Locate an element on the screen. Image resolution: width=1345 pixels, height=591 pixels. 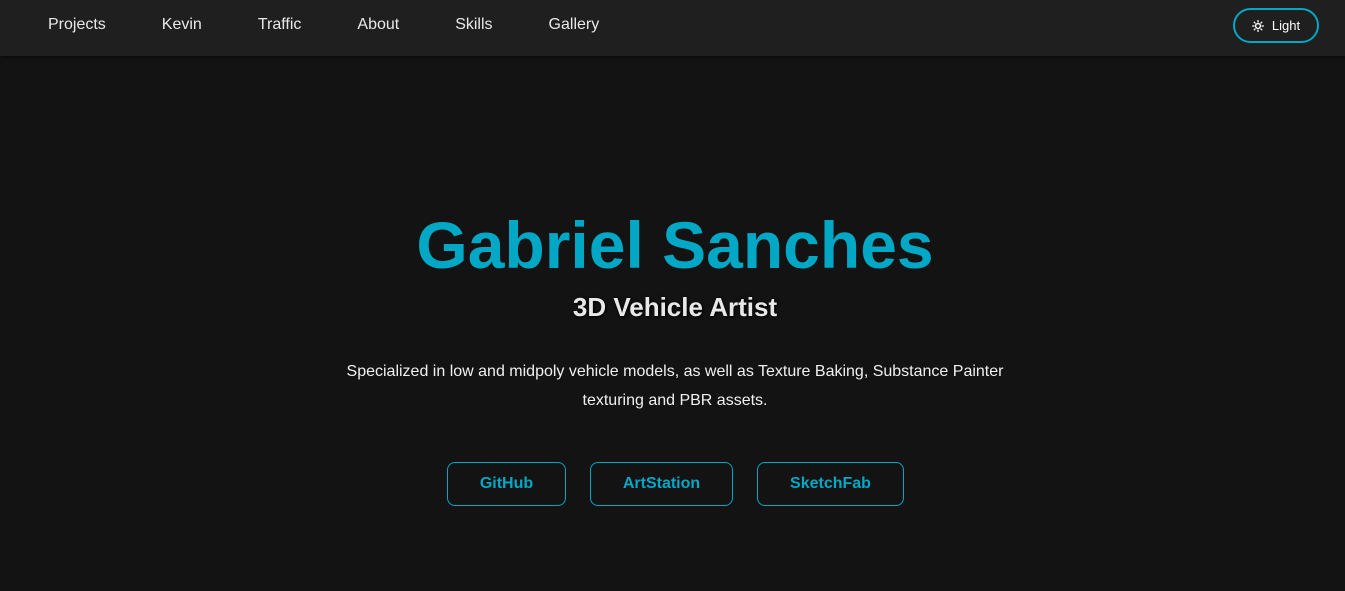
nav-link-skills: Skills is located at coordinates (473, 25).